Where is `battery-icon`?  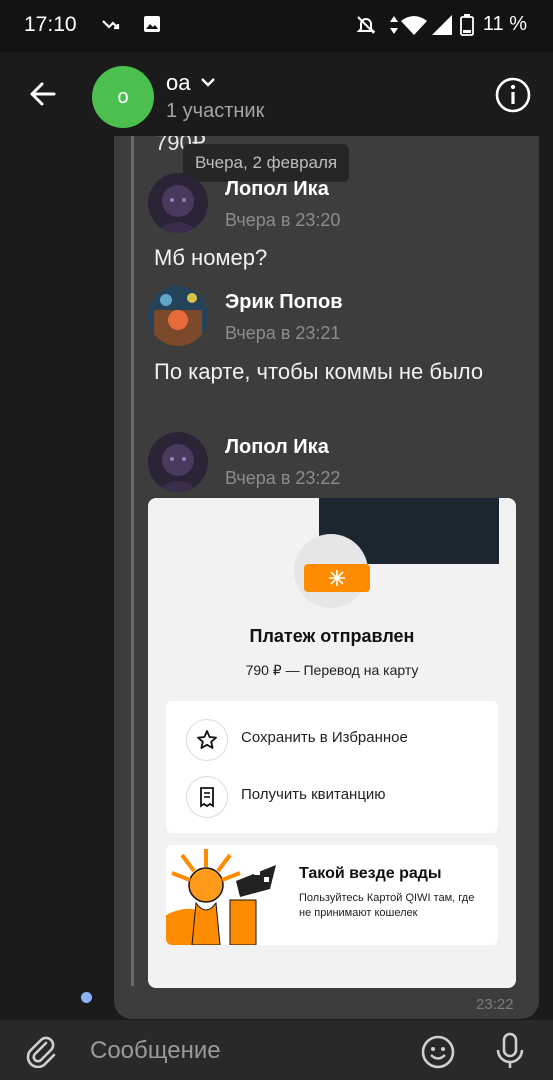 battery-icon is located at coordinates (467, 25).